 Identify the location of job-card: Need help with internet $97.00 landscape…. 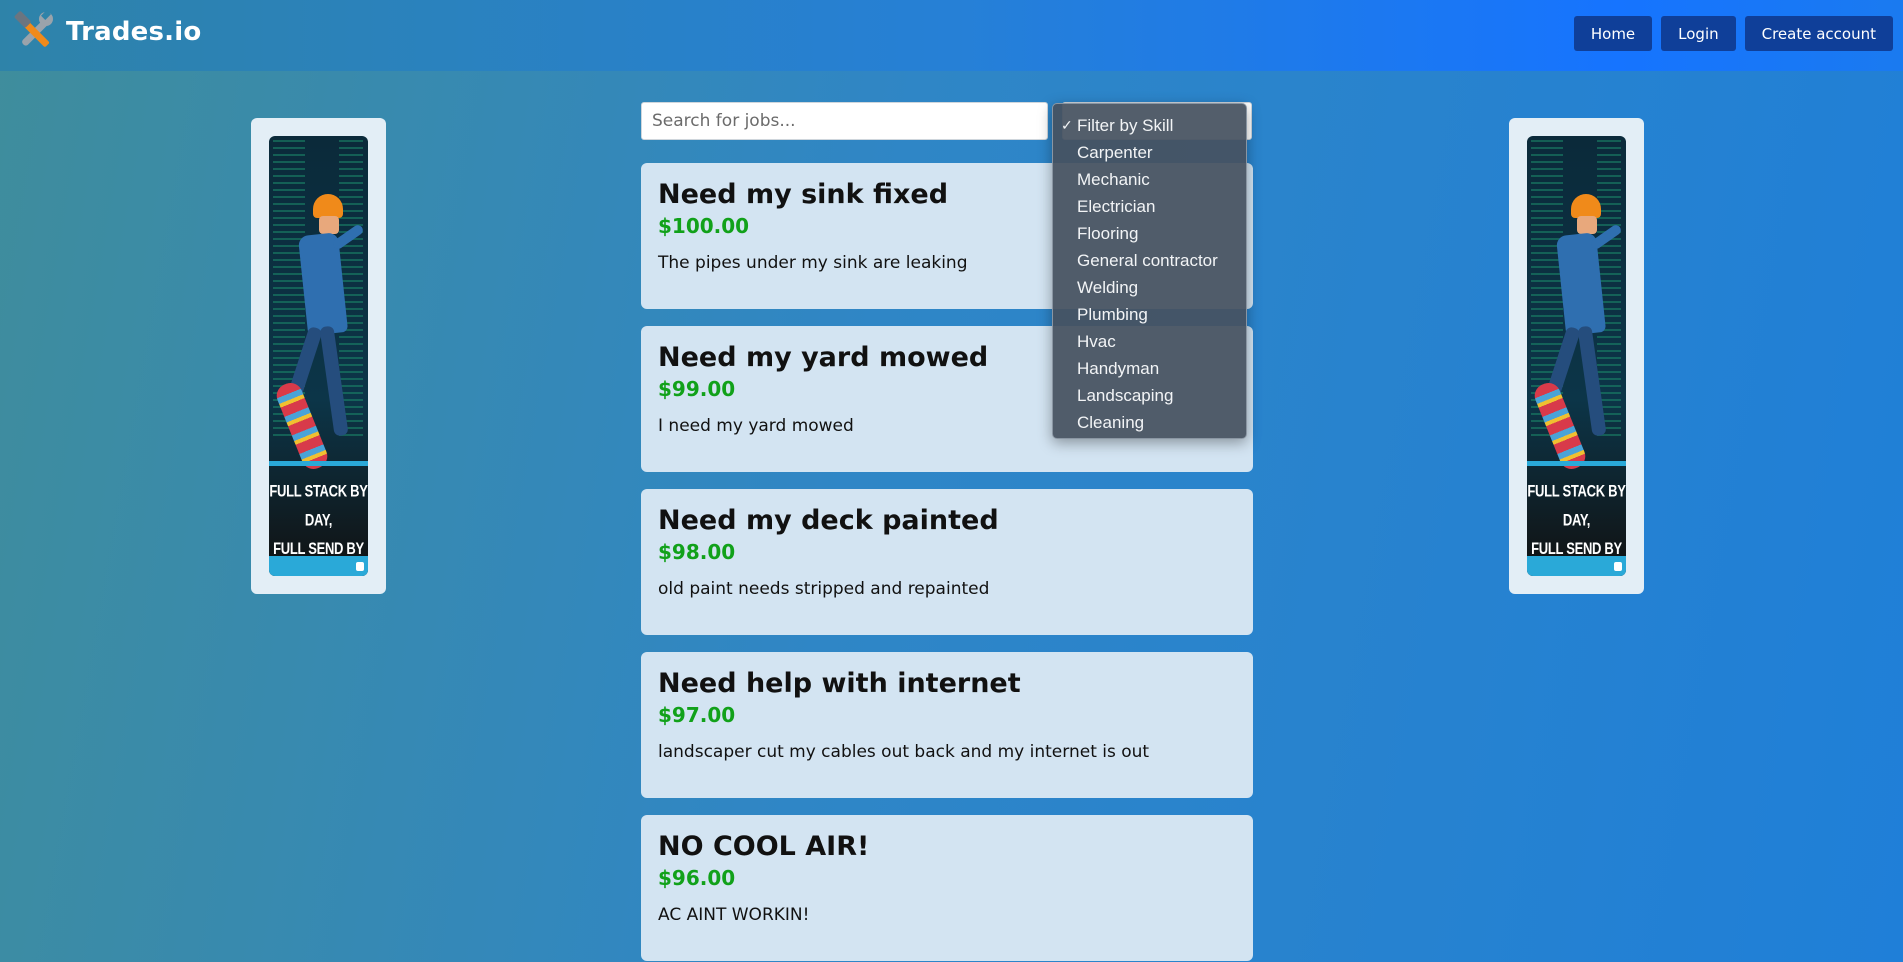
(947, 725).